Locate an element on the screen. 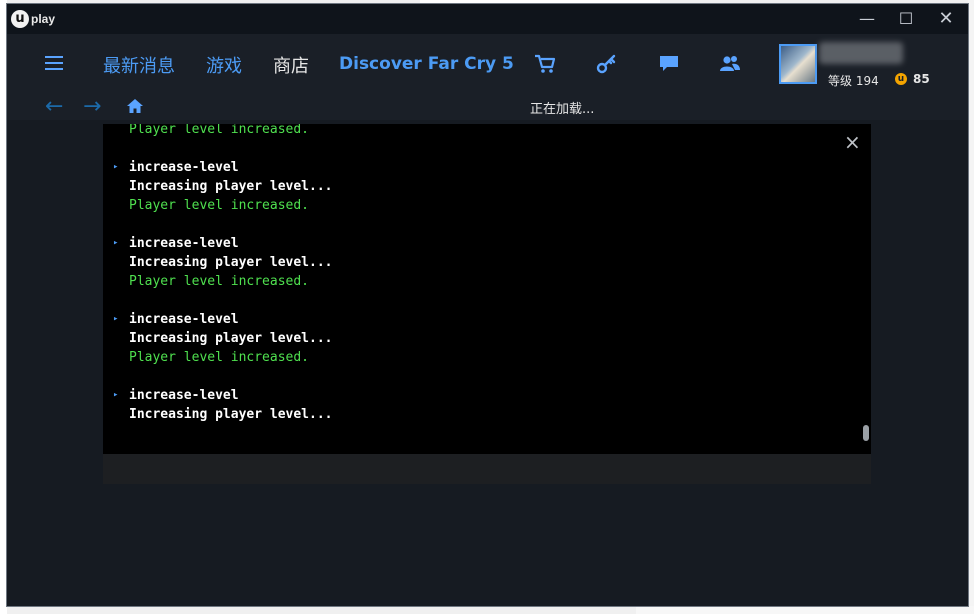 The image size is (974, 614). background-desktop is located at coordinates (3, 307).